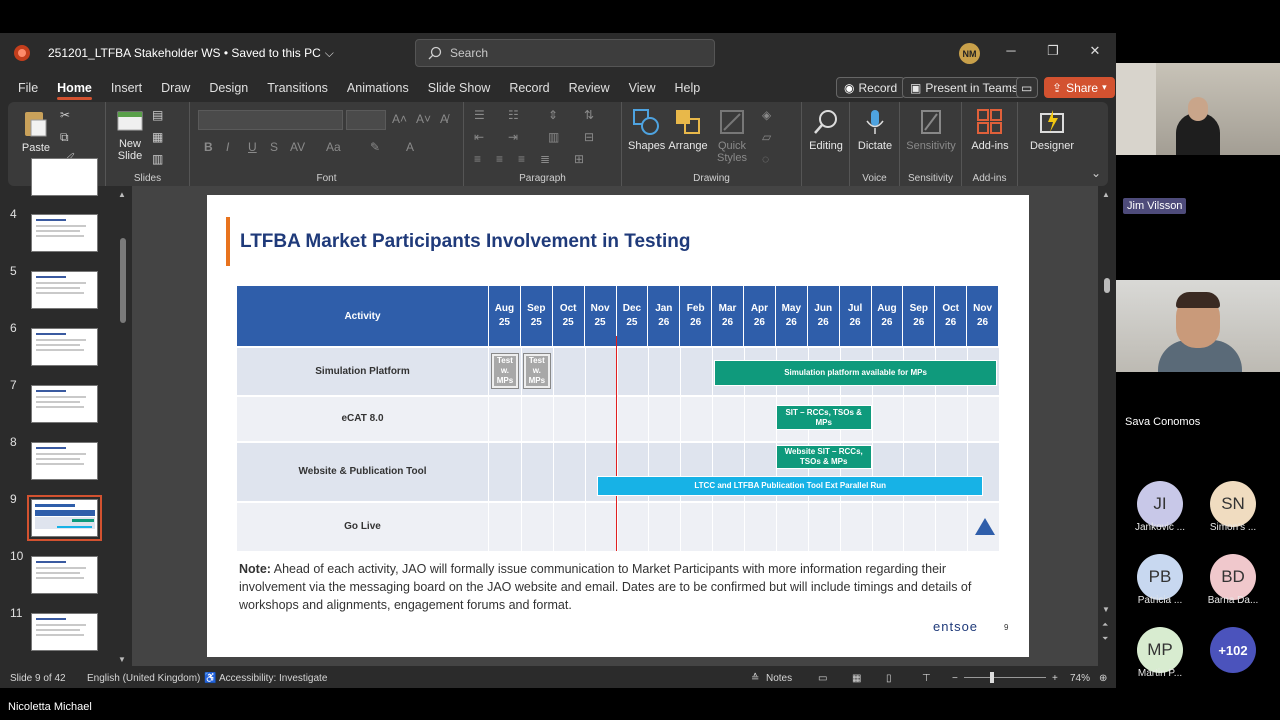 The height and width of the screenshot is (720, 1280). I want to click on shapes-button: Shapes, so click(646, 130).